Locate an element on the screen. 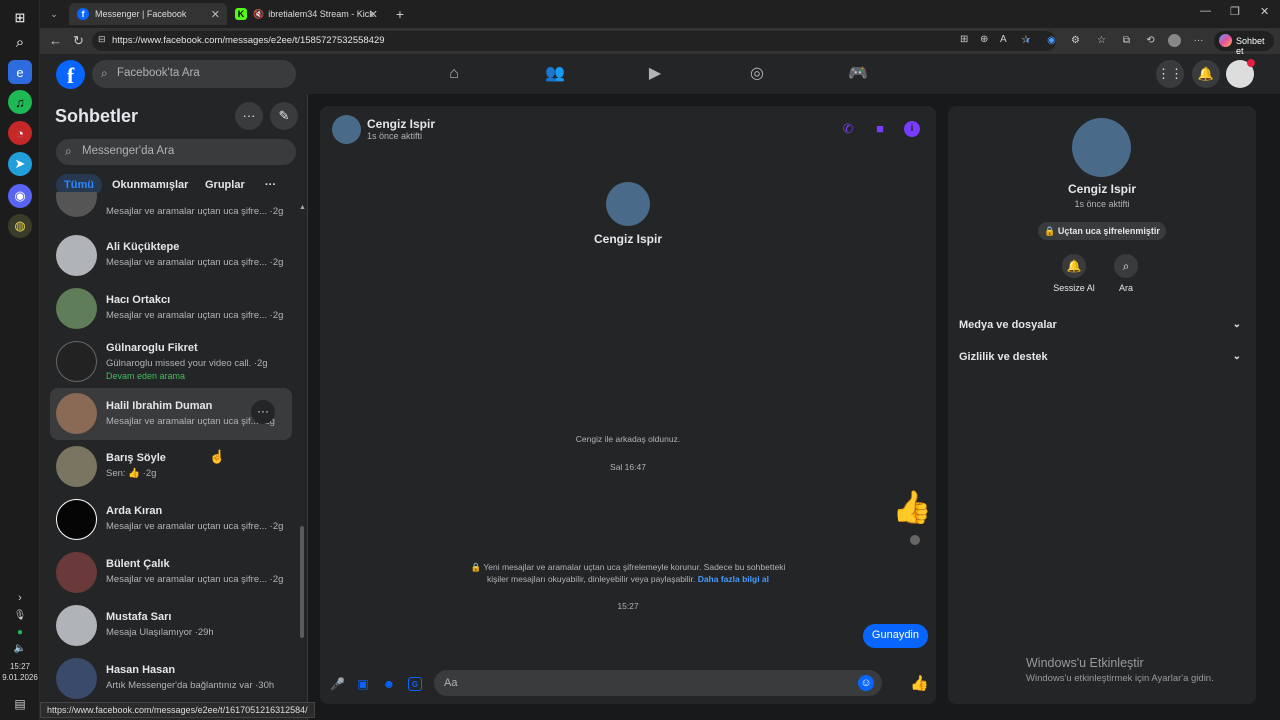 The width and height of the screenshot is (1280, 720). emoji-icon: ☺ is located at coordinates (866, 683).